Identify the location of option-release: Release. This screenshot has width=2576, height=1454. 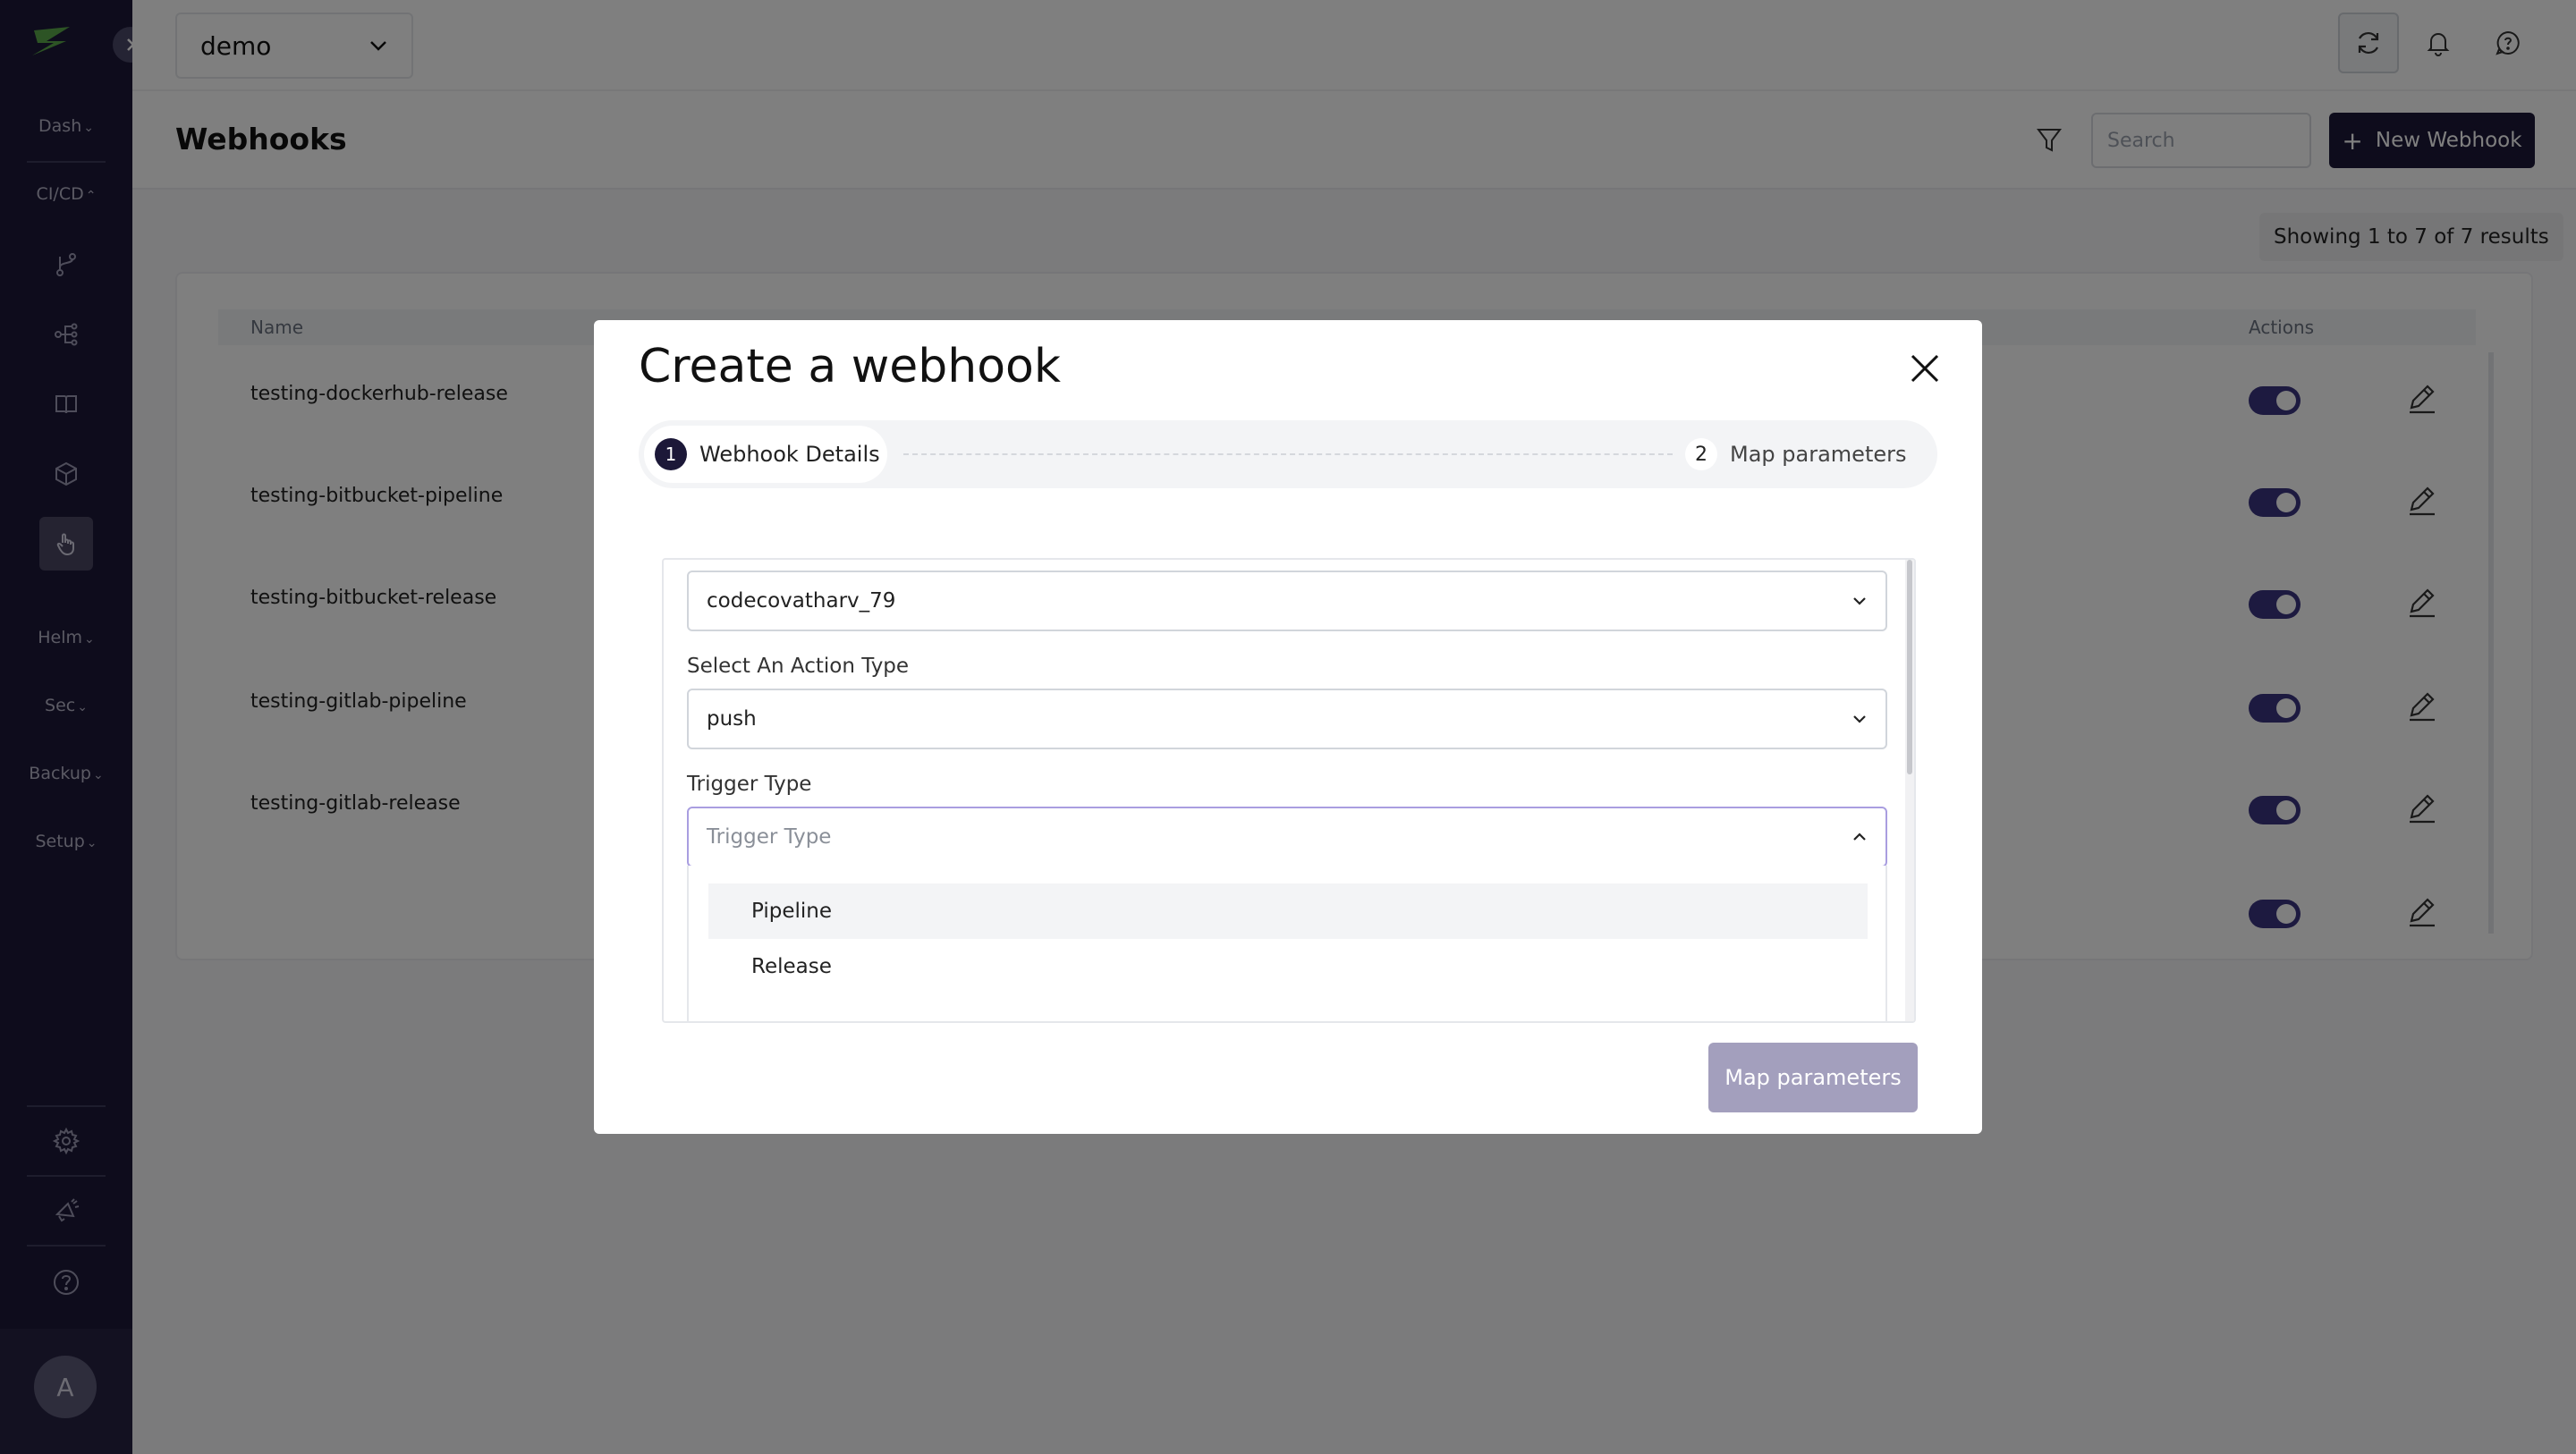
(1288, 966).